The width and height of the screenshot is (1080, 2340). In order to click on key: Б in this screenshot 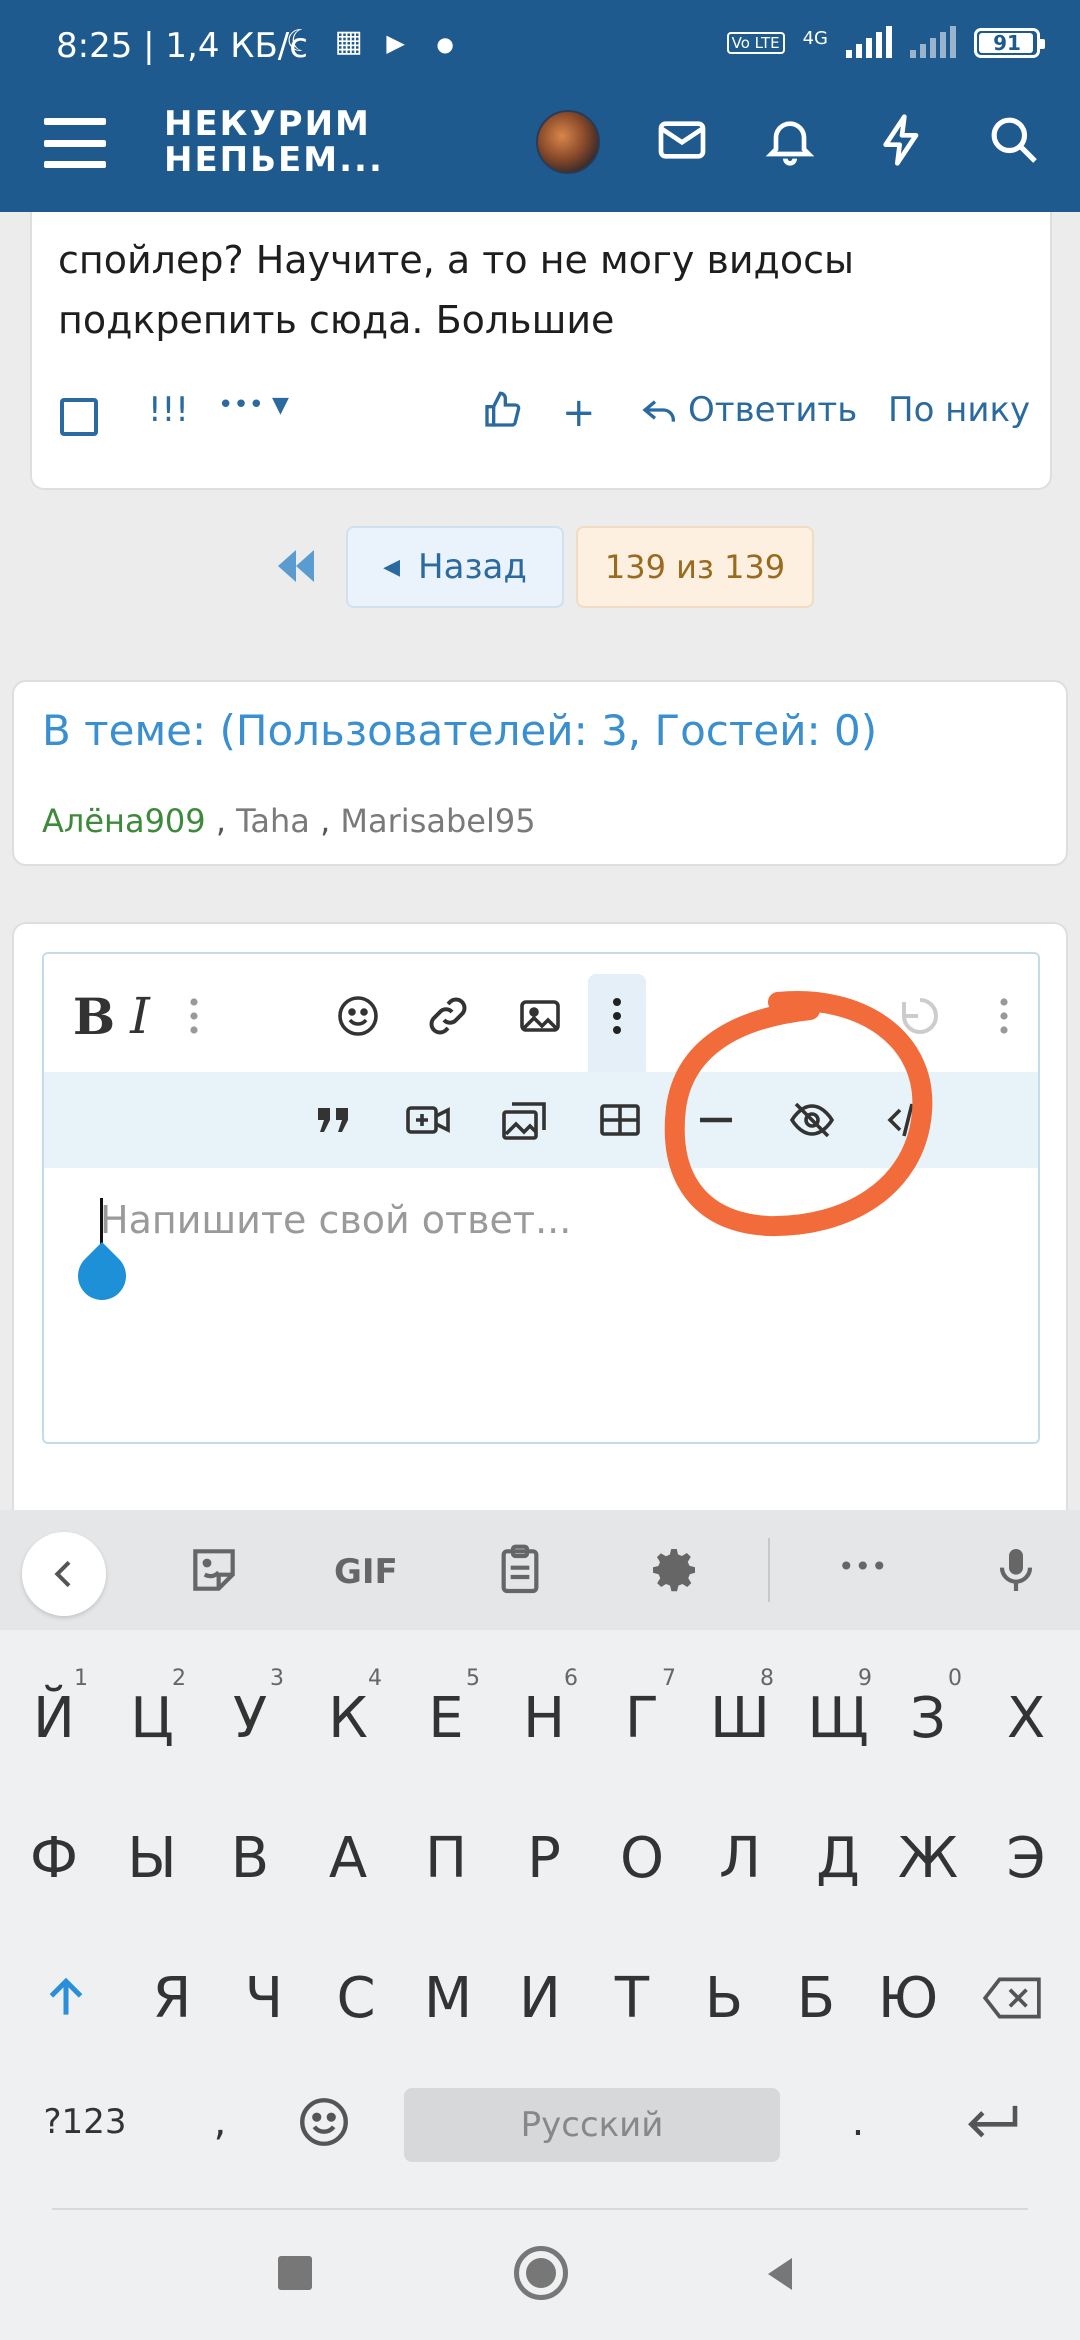, I will do `click(816, 1998)`.